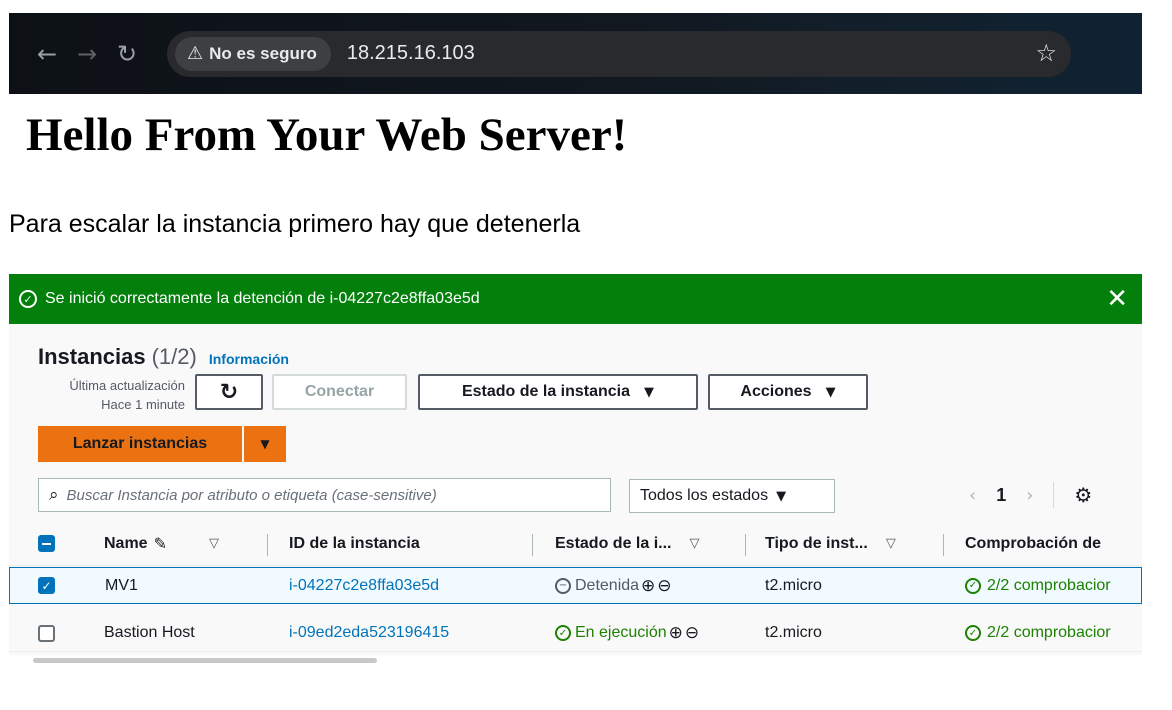 This screenshot has height=710, width=1172. Describe the element at coordinates (28, 299) in the screenshot. I see `success-check-icon: ✓` at that location.